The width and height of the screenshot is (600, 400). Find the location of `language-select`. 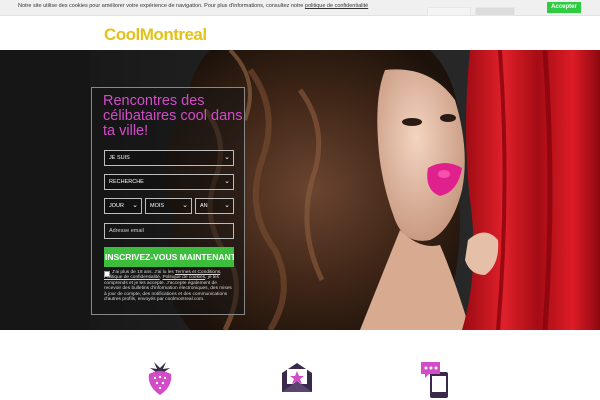

language-select is located at coordinates (449, 11).